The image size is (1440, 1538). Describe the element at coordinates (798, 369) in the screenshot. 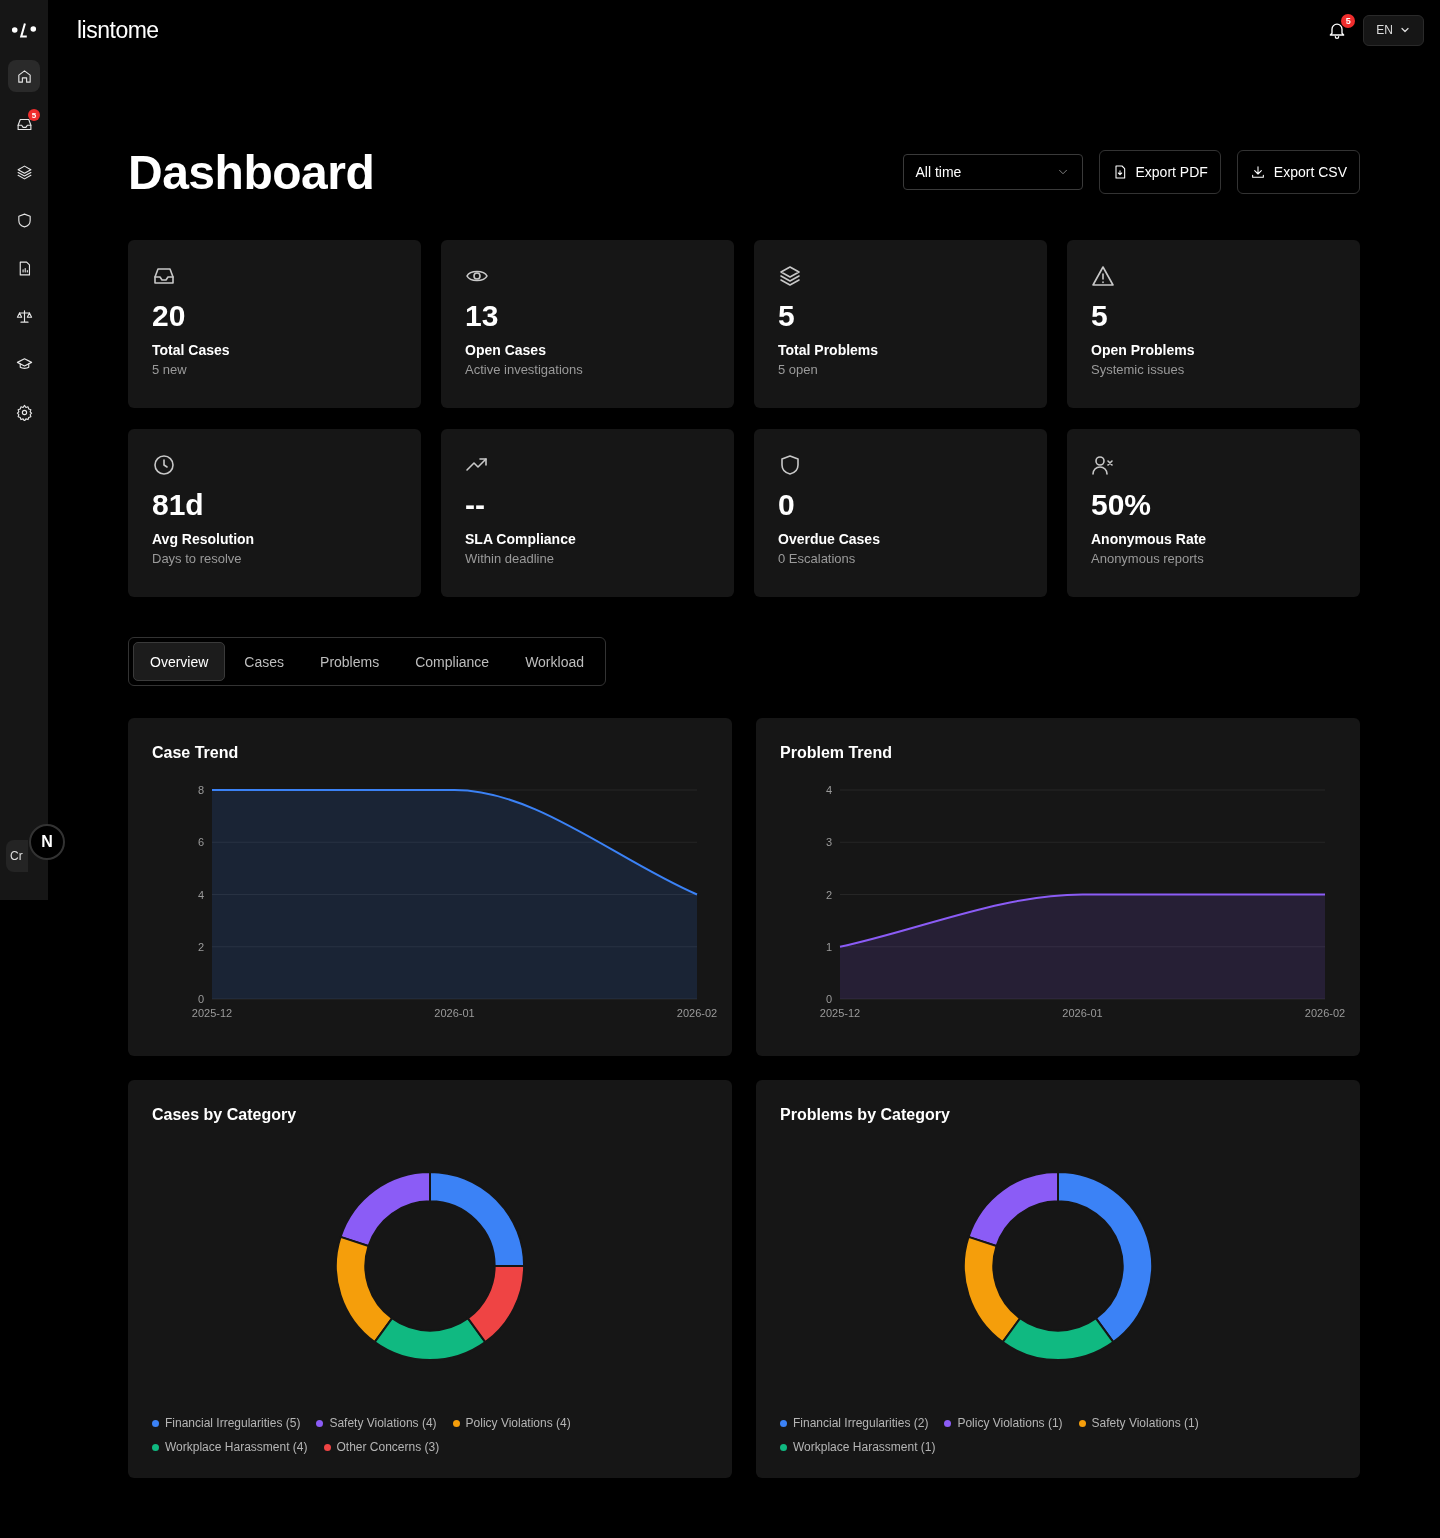

I see `stat-caption: 5 open` at that location.